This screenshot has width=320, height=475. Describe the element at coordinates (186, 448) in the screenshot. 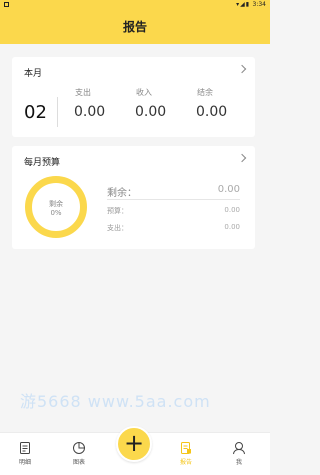

I see `report-icon` at that location.